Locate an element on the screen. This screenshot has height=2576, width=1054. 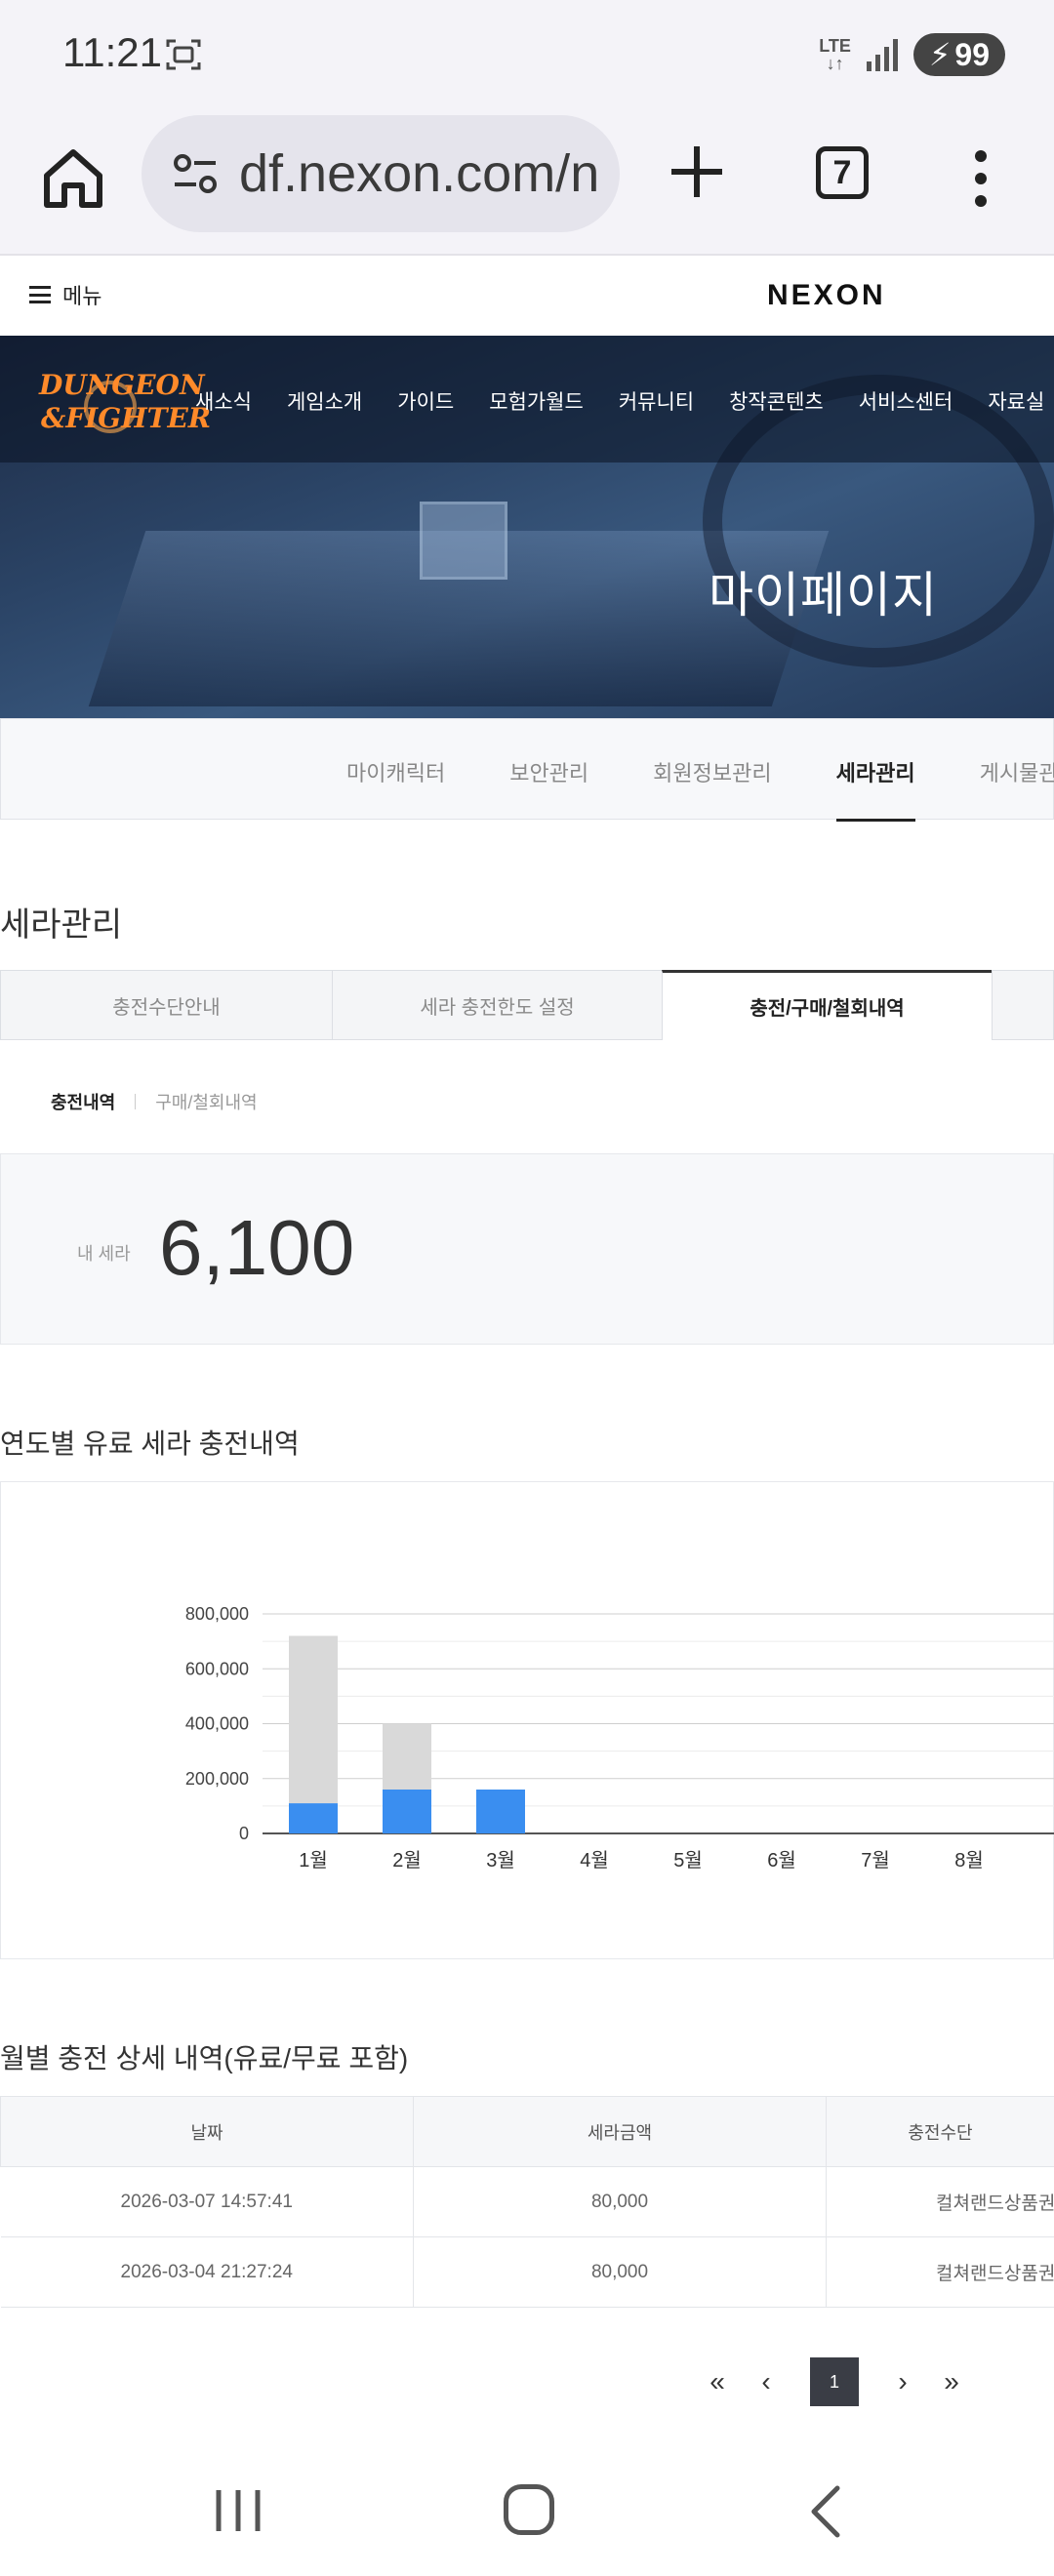
tab-switcher-button: 7 is located at coordinates (842, 172).